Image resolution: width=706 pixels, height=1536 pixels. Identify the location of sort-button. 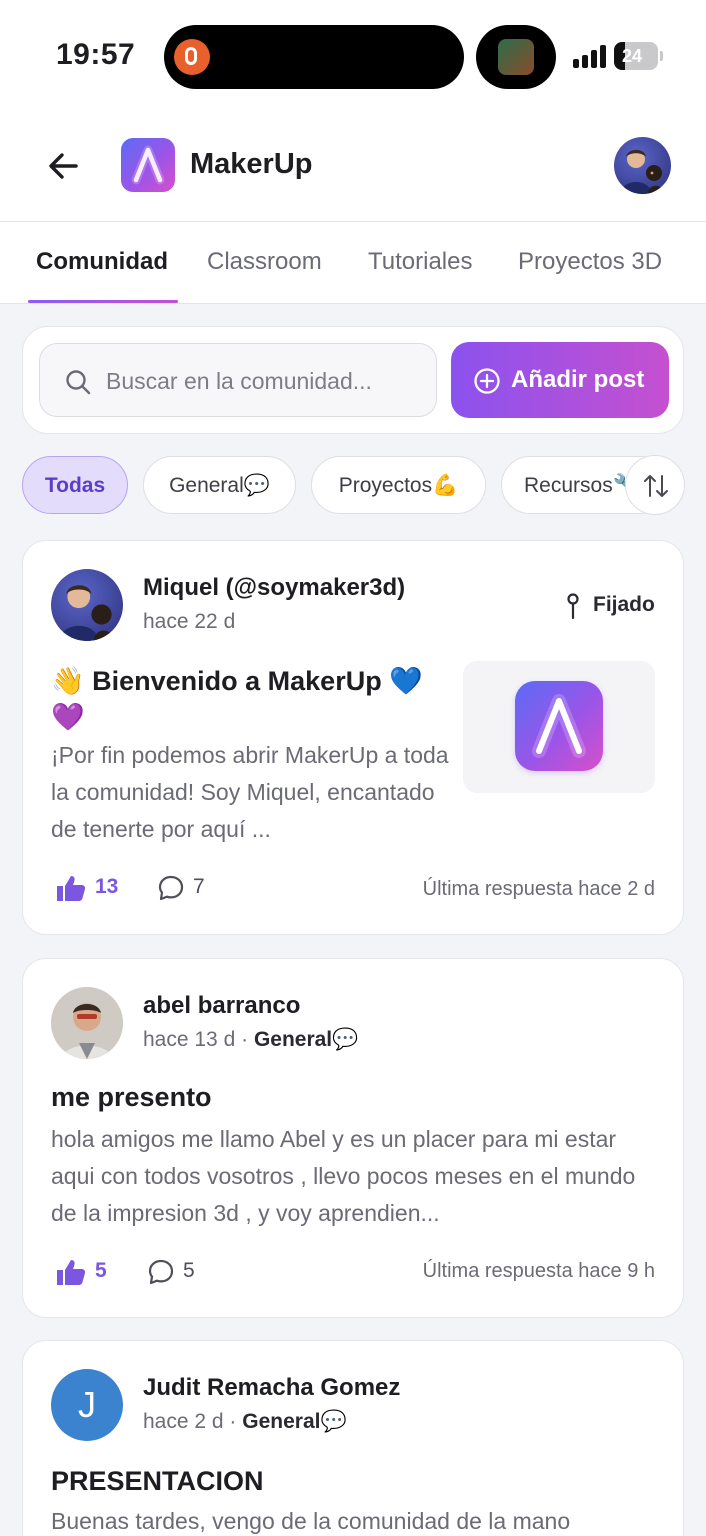
(655, 485).